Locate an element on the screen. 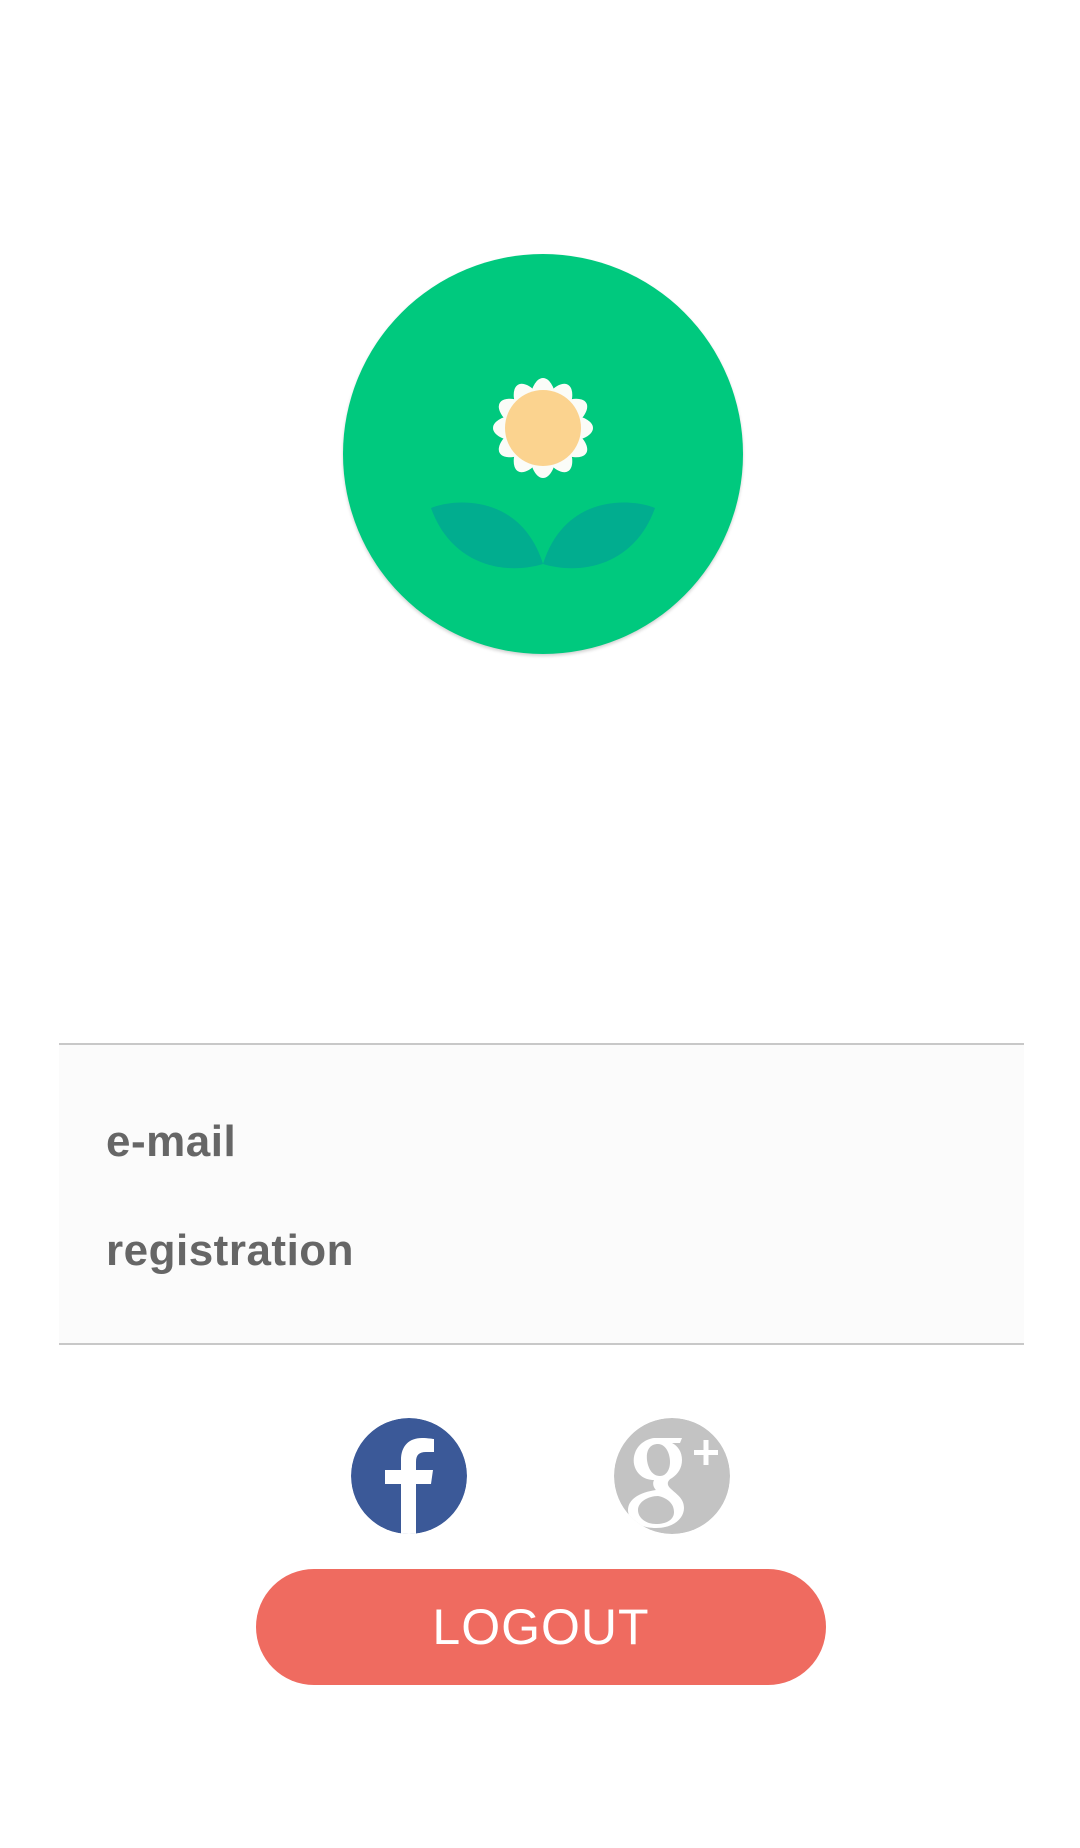  email-label: e-mail is located at coordinates (171, 1141).